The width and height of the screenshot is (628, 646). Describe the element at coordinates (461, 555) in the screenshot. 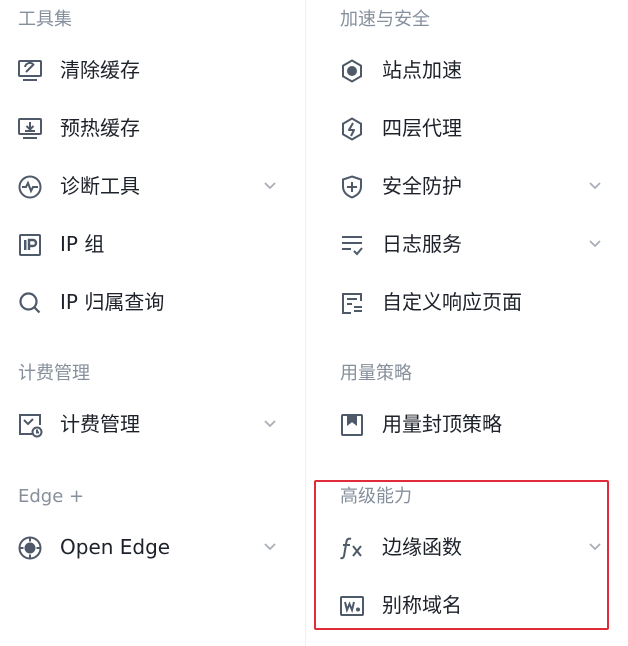

I see `advanced-highlight-box` at that location.